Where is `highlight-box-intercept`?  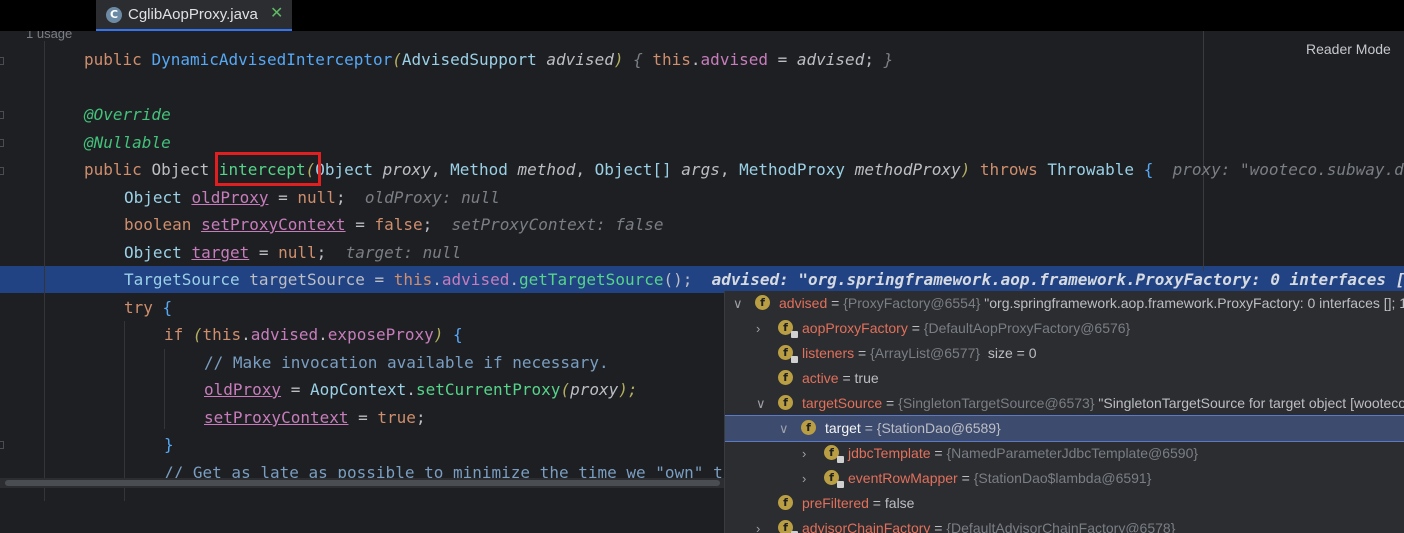 highlight-box-intercept is located at coordinates (268, 169).